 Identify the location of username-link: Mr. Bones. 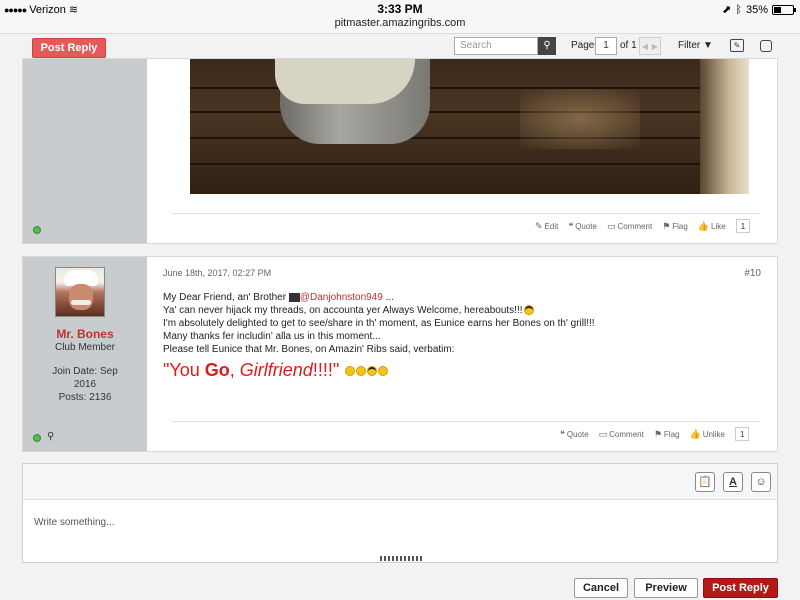
(85, 334).